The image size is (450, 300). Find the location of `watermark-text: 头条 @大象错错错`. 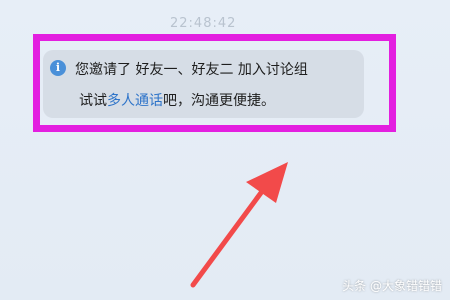

watermark-text: 头条 @大象错错错 is located at coordinates (392, 286).